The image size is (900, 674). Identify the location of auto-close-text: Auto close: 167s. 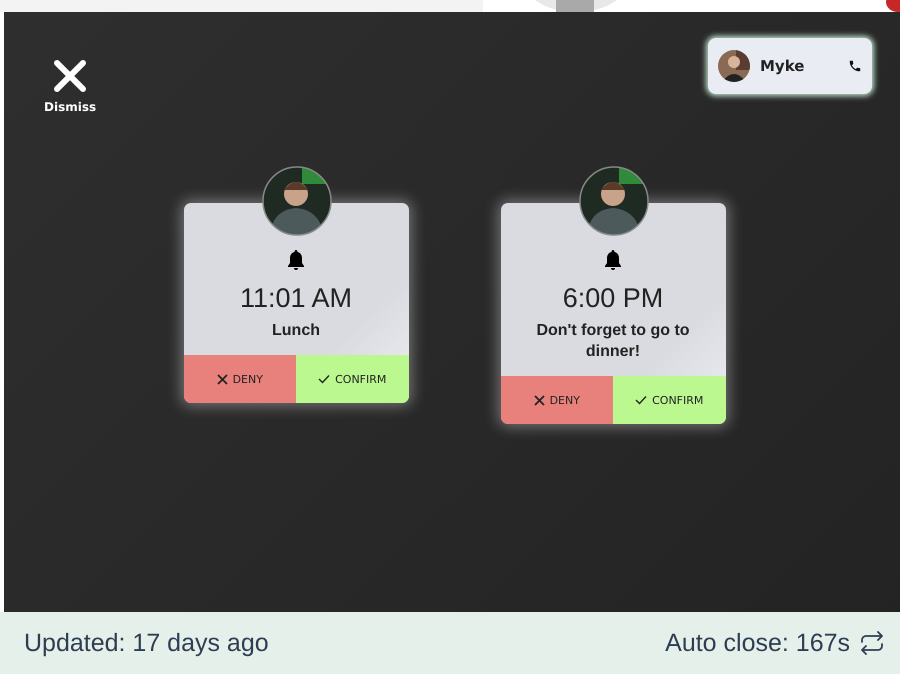
(757, 643).